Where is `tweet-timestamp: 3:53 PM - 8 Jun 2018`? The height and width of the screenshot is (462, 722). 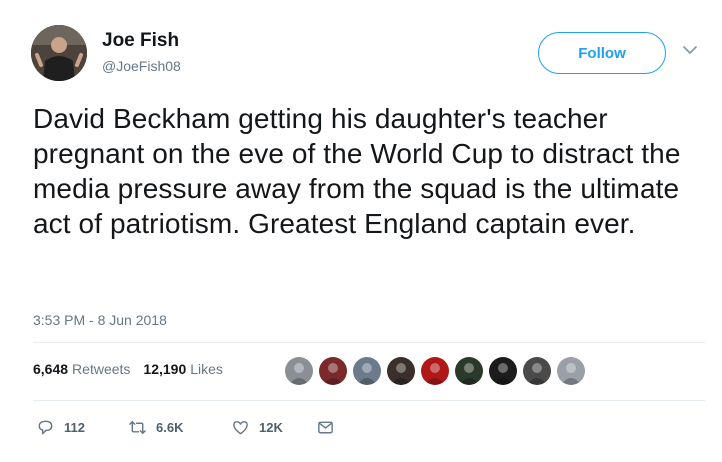 tweet-timestamp: 3:53 PM - 8 Jun 2018 is located at coordinates (100, 320).